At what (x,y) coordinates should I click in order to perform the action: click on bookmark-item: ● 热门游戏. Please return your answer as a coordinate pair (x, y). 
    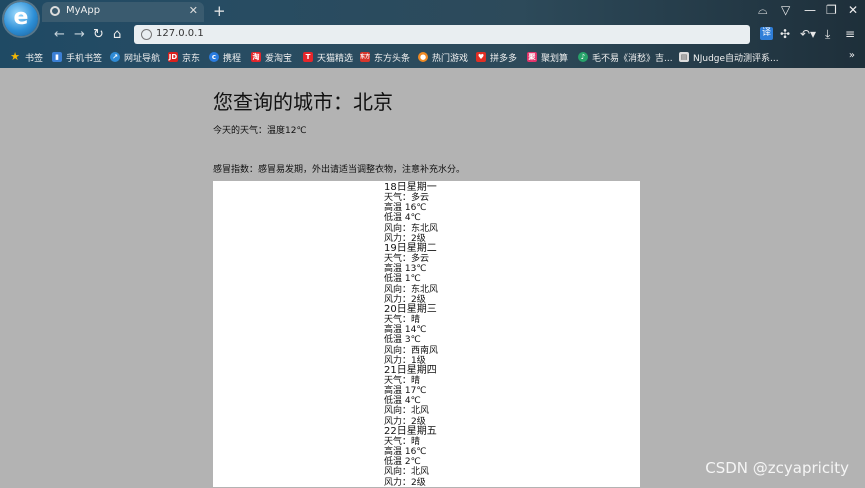
    Looking at the image, I should click on (443, 57).